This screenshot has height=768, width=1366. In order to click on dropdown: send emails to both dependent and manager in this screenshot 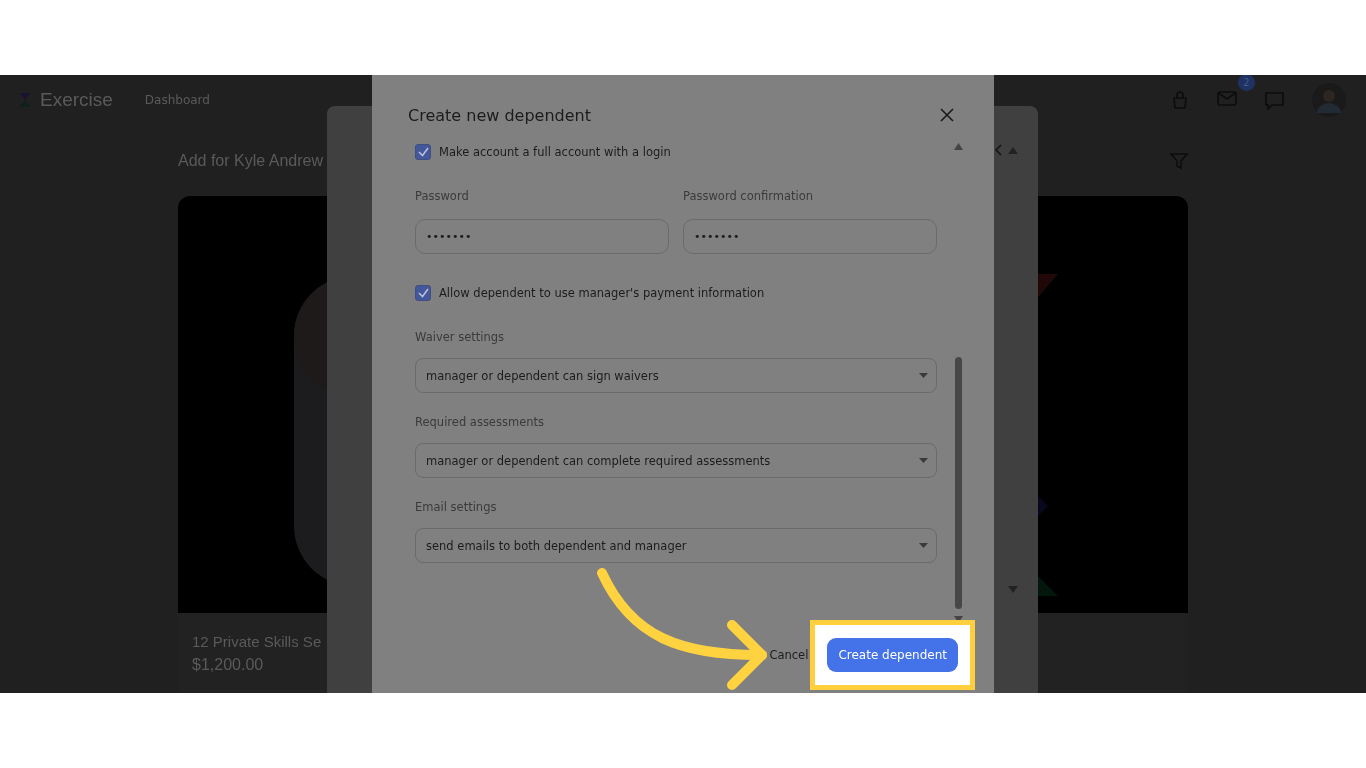, I will do `click(676, 545)`.